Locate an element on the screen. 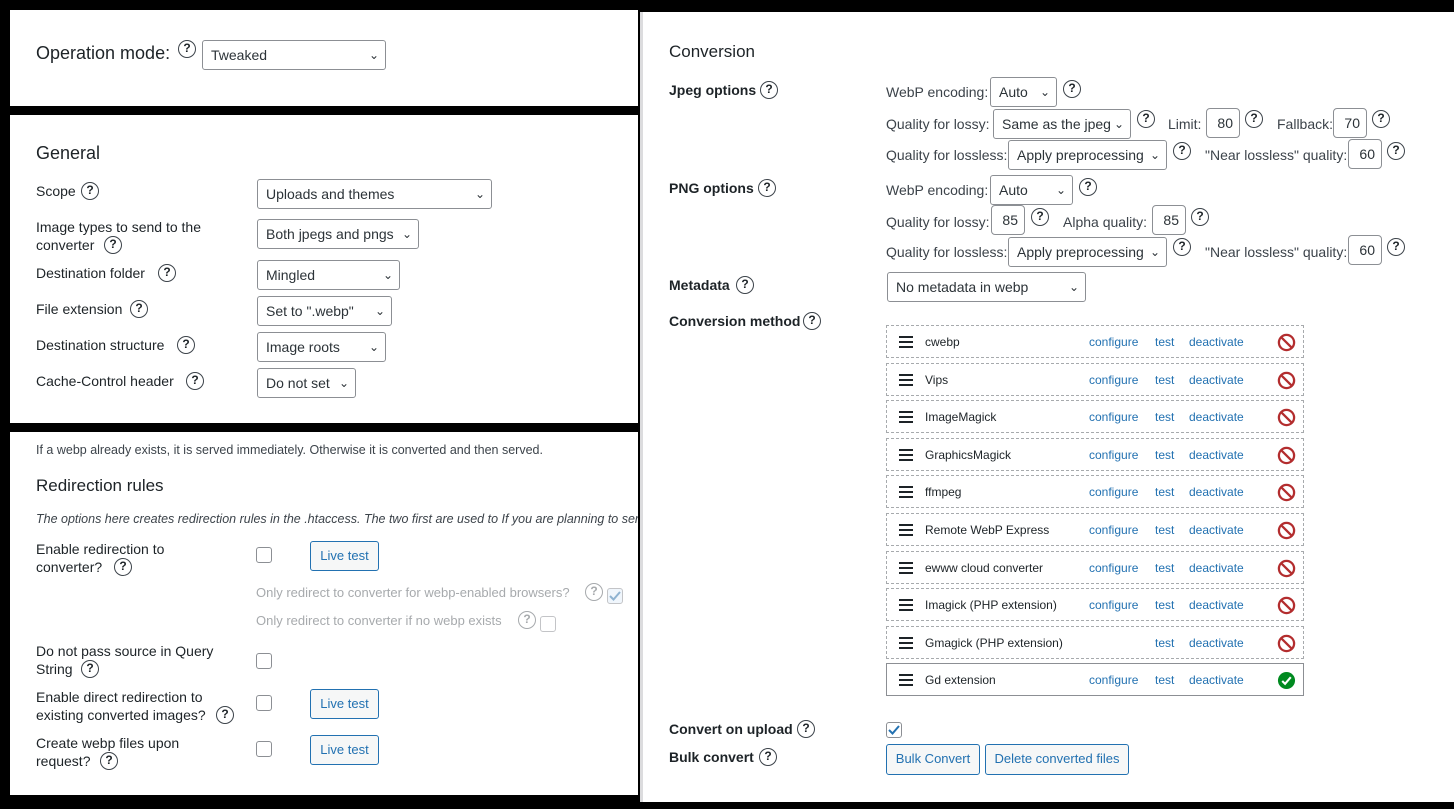  converter-row: Gd extension configure test deactivate is located at coordinates (1095, 680).